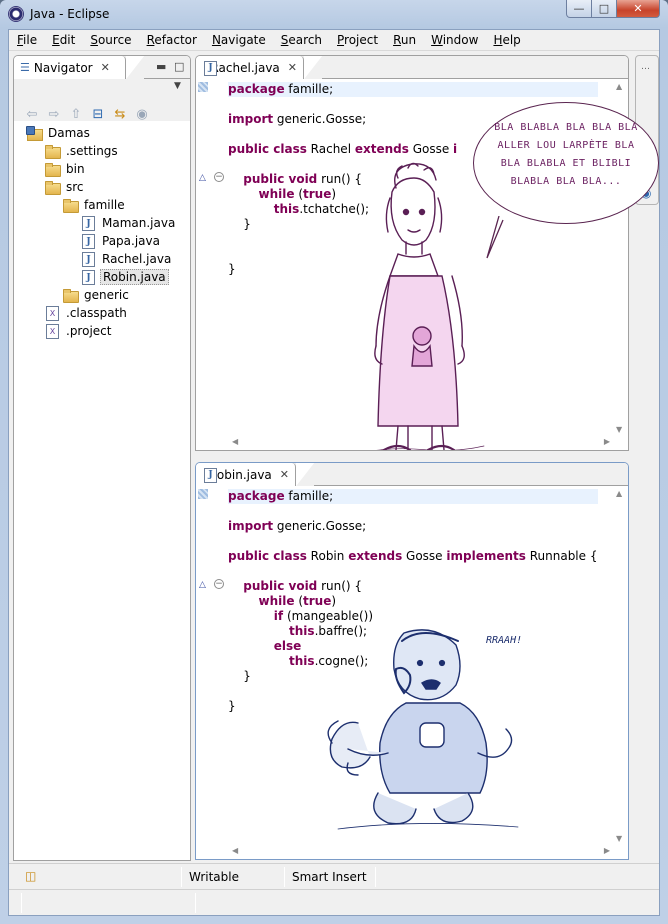  What do you see at coordinates (88, 277) in the screenshot?
I see `java-file-icon` at bounding box center [88, 277].